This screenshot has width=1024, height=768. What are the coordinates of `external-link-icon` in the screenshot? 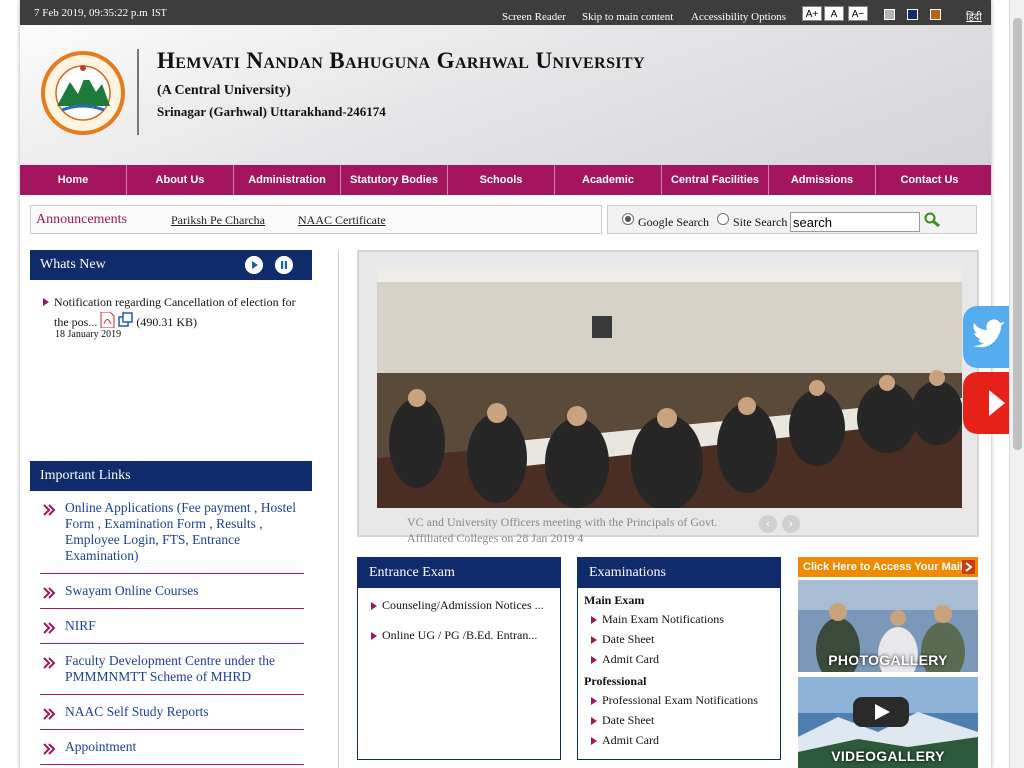 It's located at (126, 320).